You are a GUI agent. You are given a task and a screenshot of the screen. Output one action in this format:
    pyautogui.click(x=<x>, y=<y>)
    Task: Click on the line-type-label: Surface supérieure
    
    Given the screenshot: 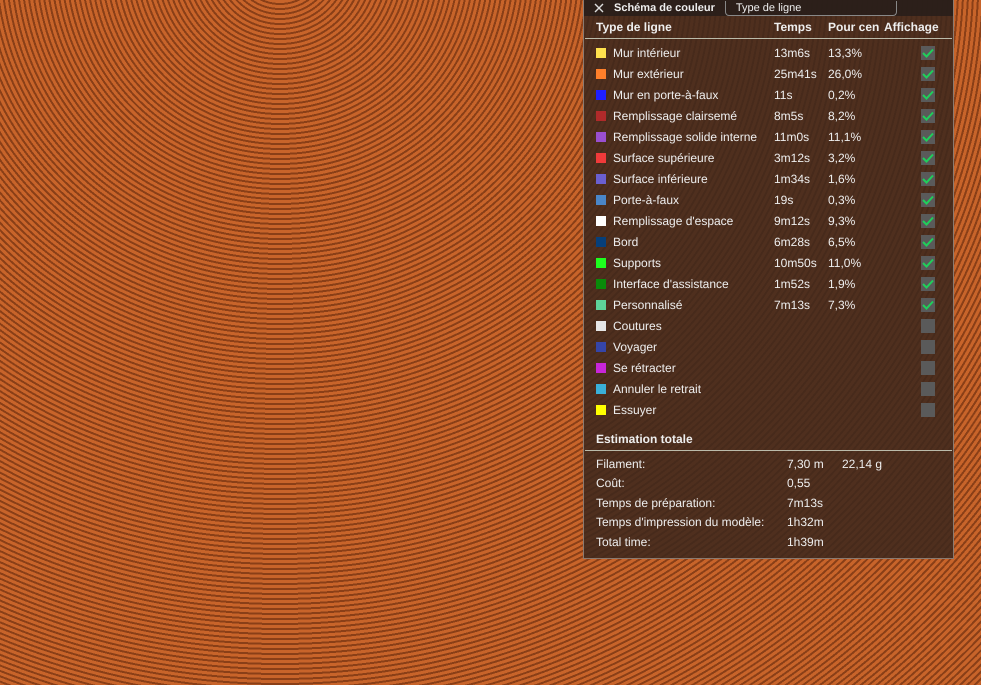 What is the action you would take?
    pyautogui.click(x=663, y=157)
    